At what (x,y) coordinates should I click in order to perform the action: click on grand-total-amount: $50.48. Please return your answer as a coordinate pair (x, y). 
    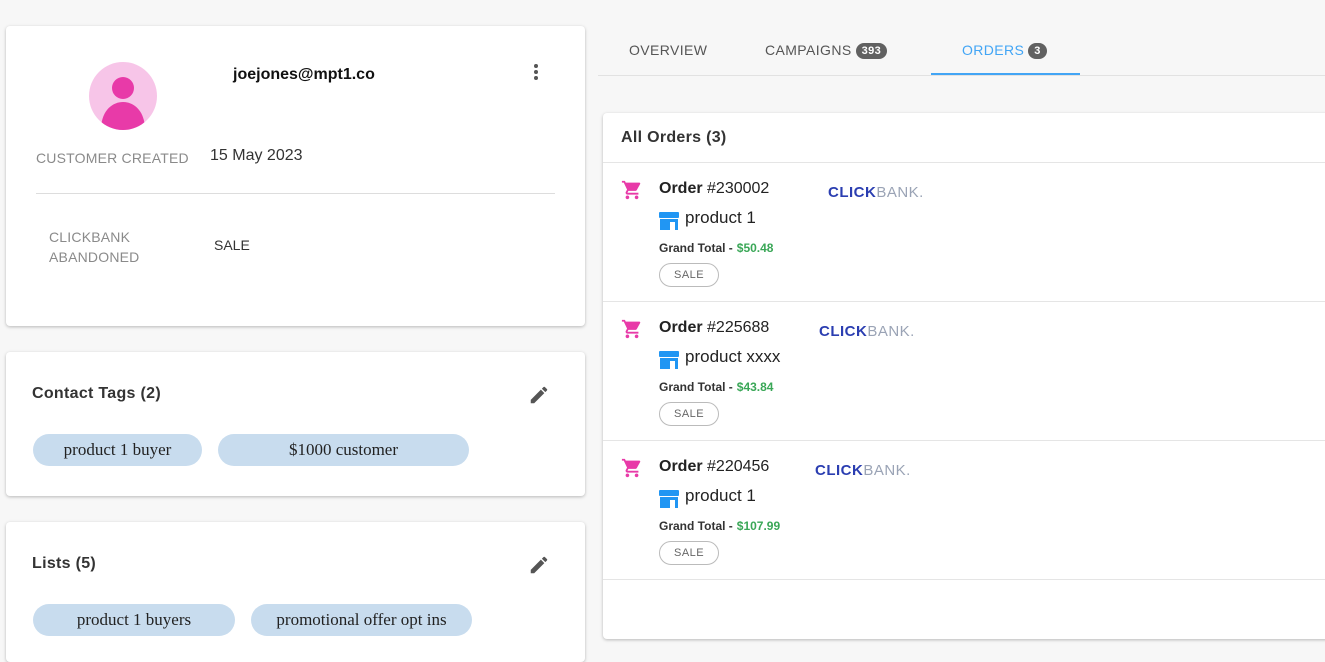
    Looking at the image, I should click on (755, 248).